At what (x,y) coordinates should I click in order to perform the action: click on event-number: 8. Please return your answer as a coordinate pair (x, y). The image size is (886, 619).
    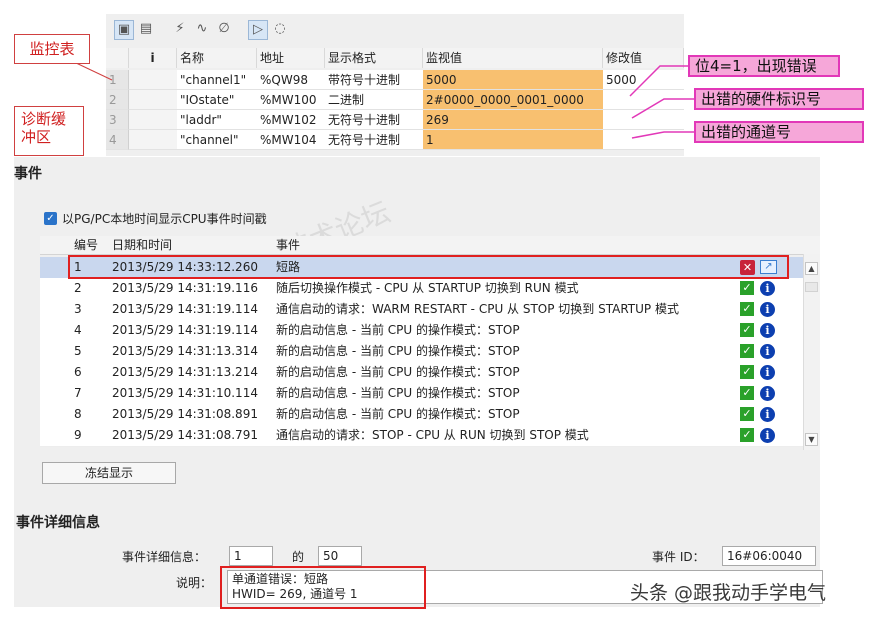
    Looking at the image, I should click on (78, 414).